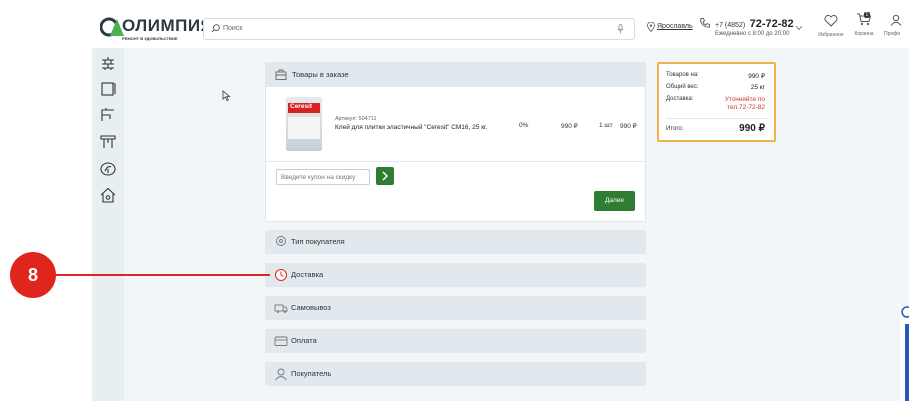 The width and height of the screenshot is (909, 401). What do you see at coordinates (606, 125) in the screenshot?
I see `product-quantity: 1 шт` at bounding box center [606, 125].